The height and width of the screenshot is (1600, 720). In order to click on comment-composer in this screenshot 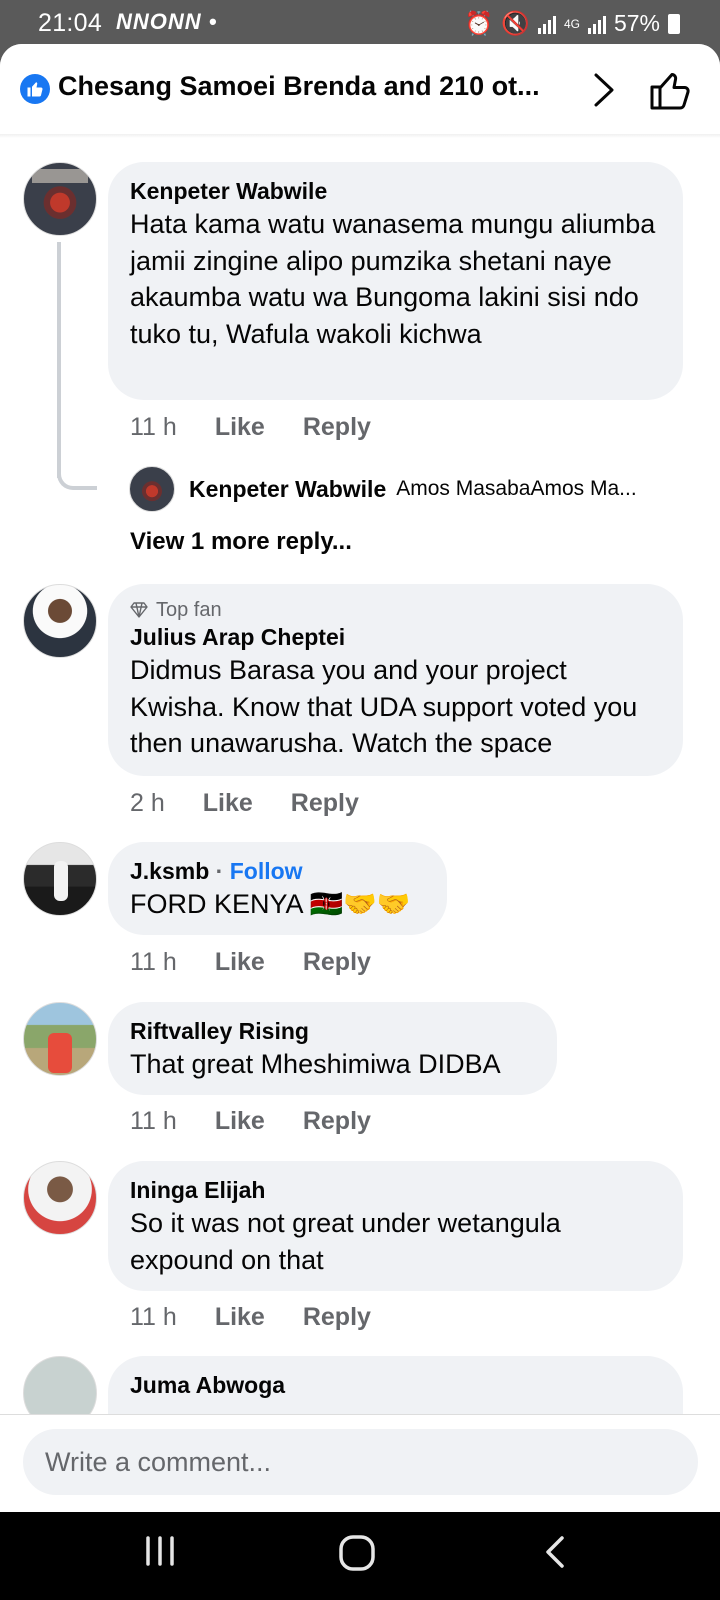, I will do `click(360, 1463)`.